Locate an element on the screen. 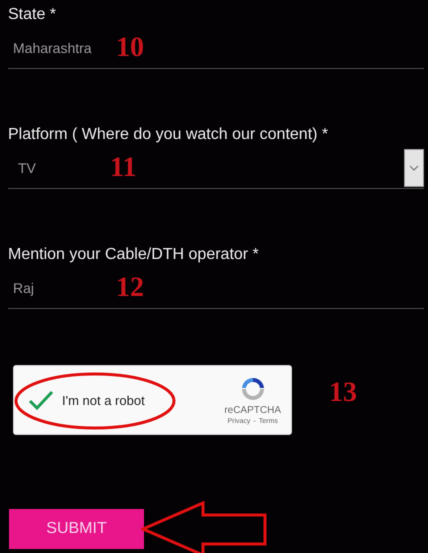 The height and width of the screenshot is (553, 428). field-label: Mention your Cable/DTH operator * is located at coordinates (133, 255).